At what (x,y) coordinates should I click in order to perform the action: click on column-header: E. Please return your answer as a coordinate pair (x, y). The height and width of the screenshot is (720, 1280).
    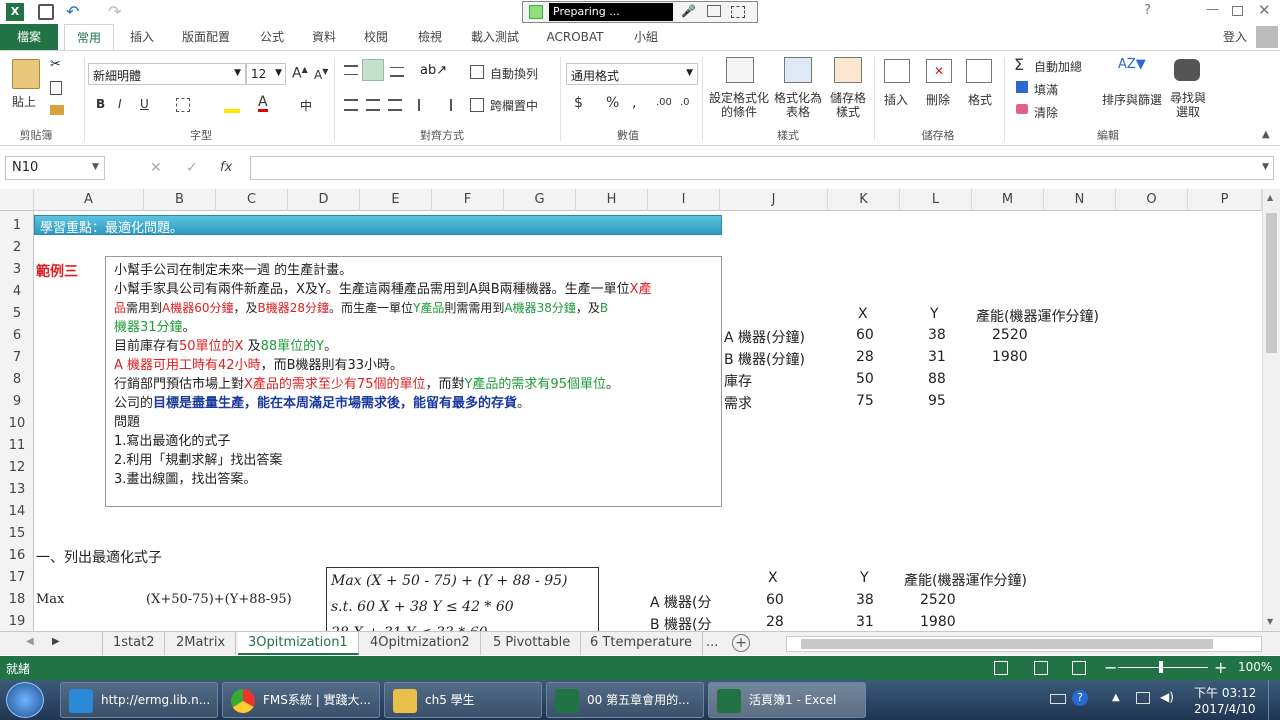
    Looking at the image, I should click on (396, 200).